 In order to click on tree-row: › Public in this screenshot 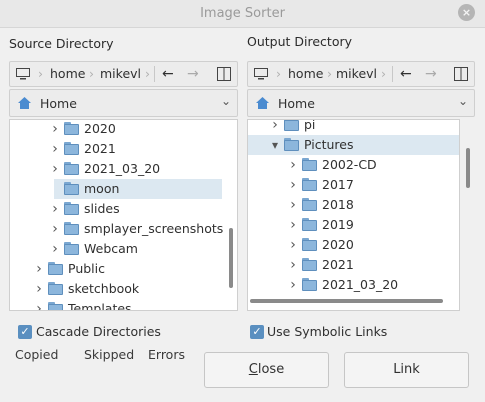, I will do `click(123, 269)`.